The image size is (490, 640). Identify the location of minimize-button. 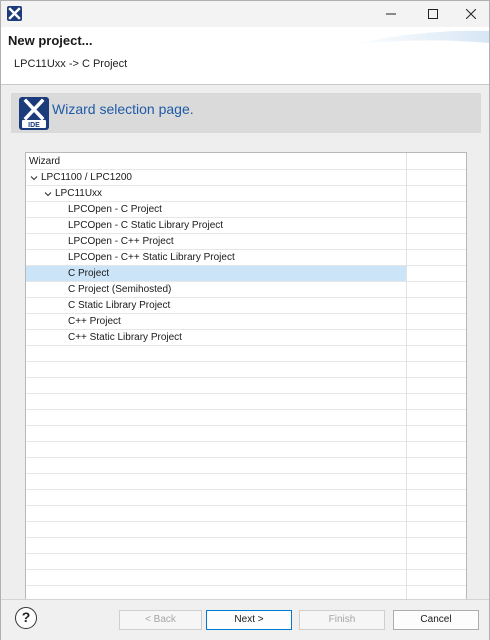
(391, 14).